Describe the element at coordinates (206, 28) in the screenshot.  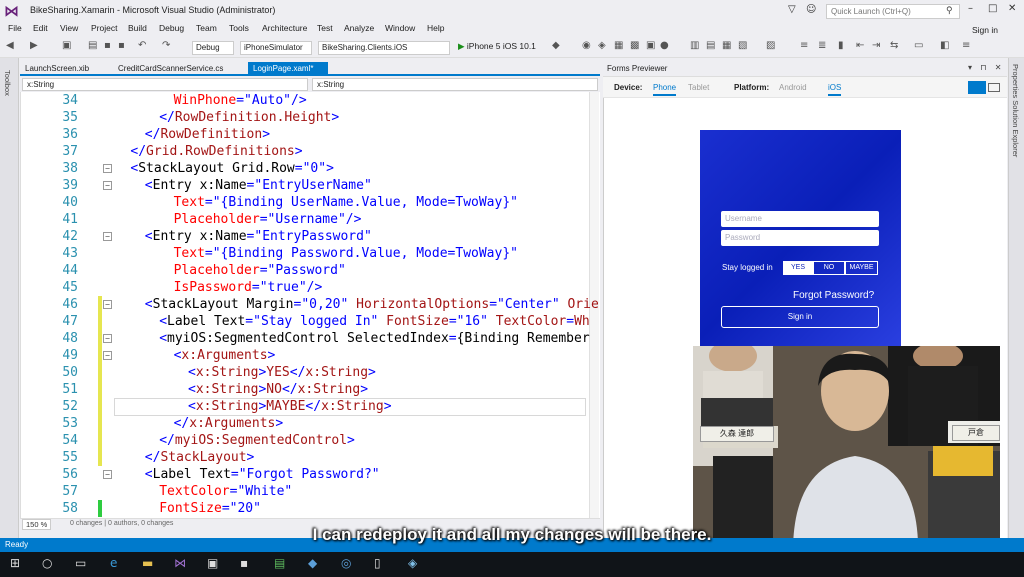
I see `menu-team: Team` at that location.